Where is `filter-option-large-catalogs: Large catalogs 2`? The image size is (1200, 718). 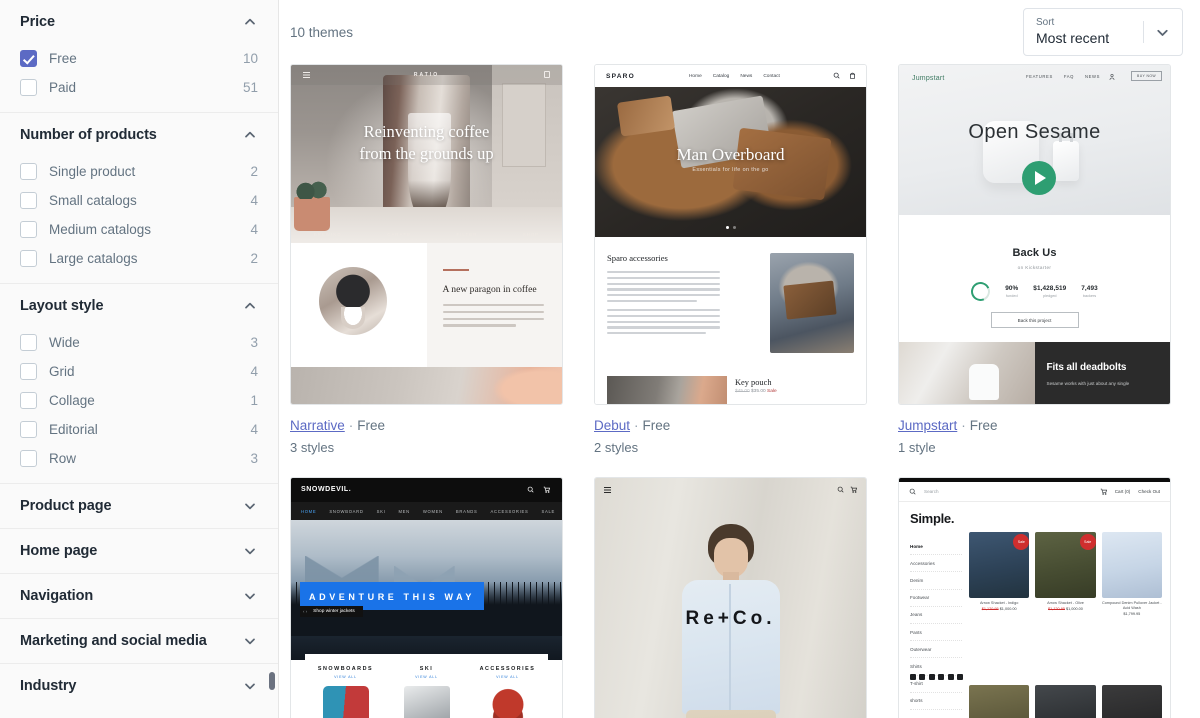
filter-option-large-catalogs: Large catalogs 2 is located at coordinates (139, 258).